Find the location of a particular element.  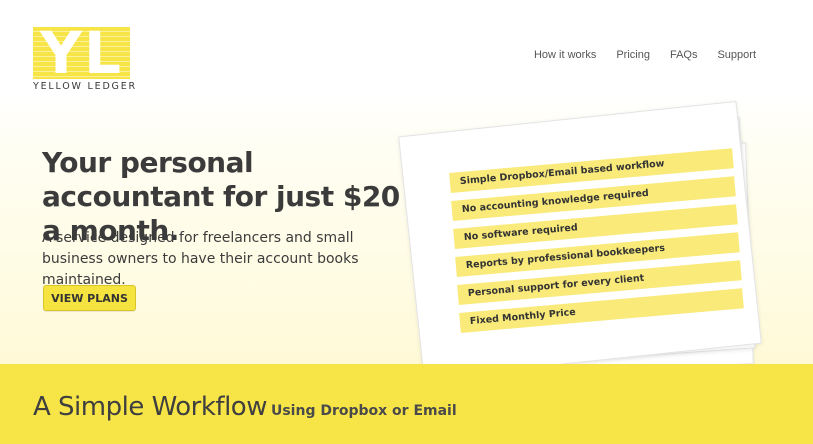

nav-faqs: FAQs is located at coordinates (684, 55).